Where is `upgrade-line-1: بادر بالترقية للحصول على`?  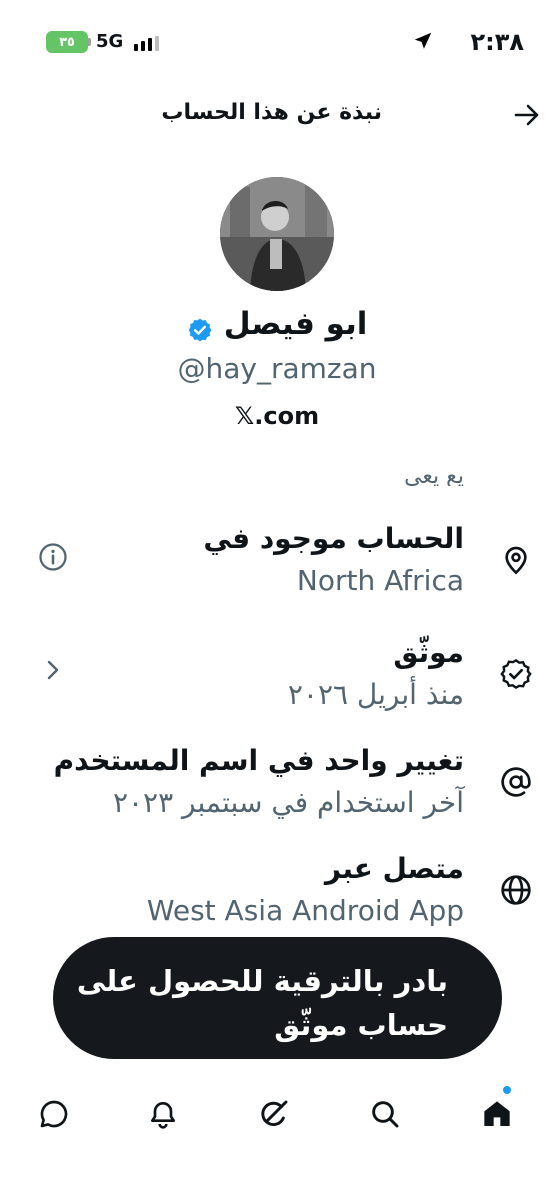
upgrade-line-1: بادر بالترقية للحصول على is located at coordinates (262, 981).